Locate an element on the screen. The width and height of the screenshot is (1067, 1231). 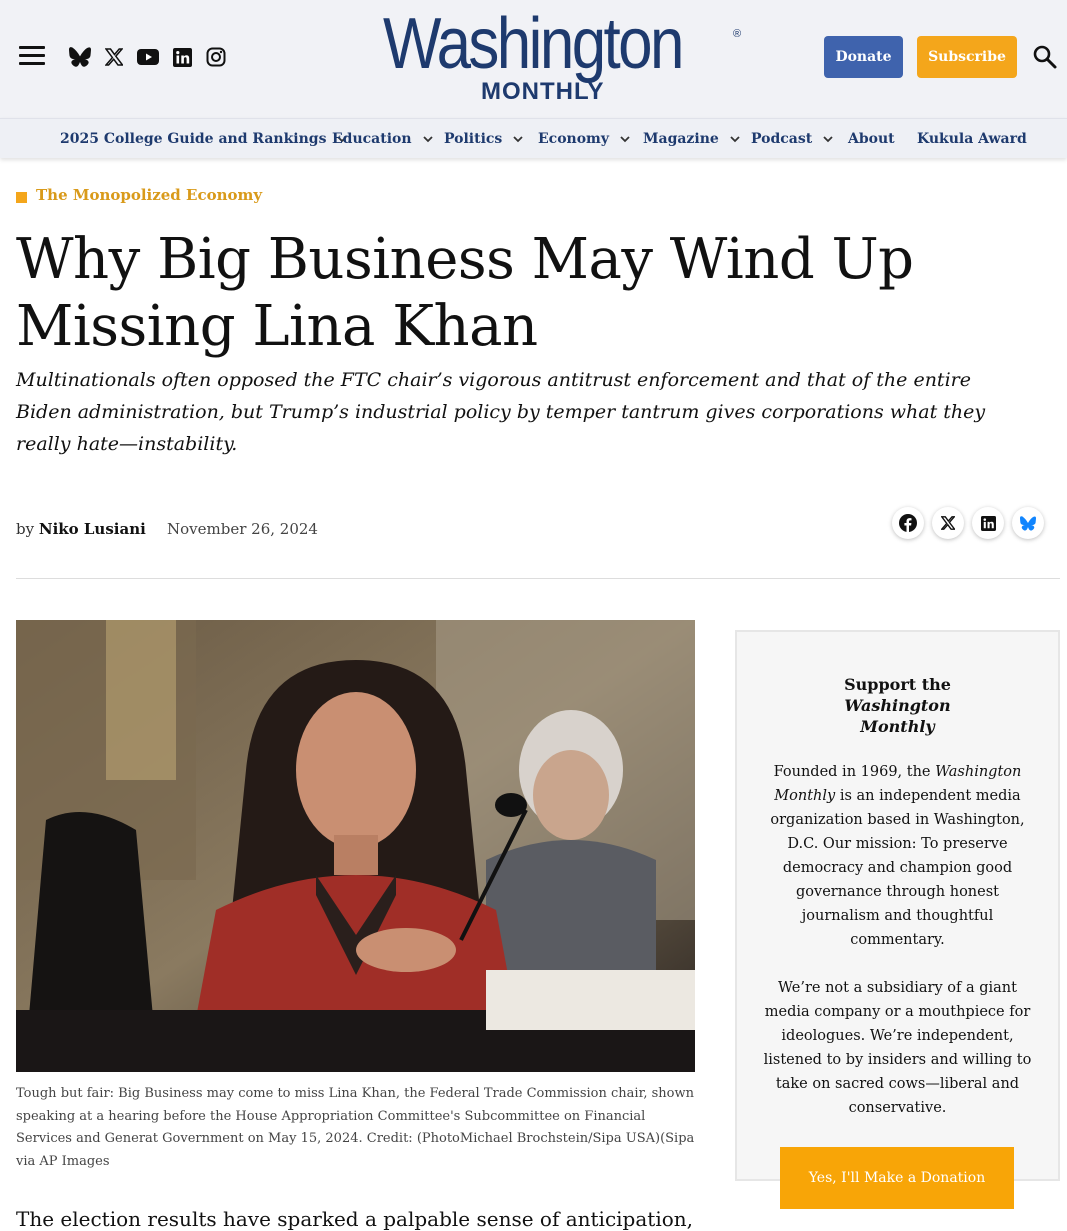
nav-item-label: Economy is located at coordinates (573, 139).